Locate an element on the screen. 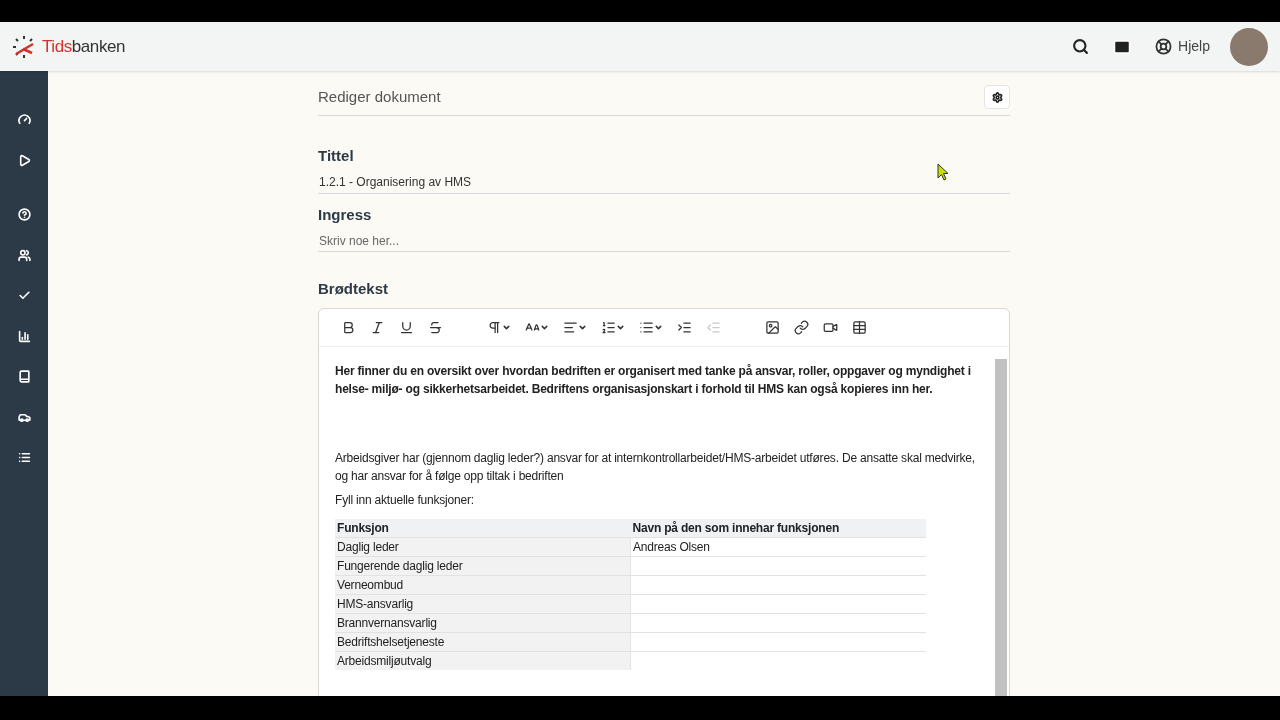 The image size is (1280, 720). help-icon is located at coordinates (24, 214).